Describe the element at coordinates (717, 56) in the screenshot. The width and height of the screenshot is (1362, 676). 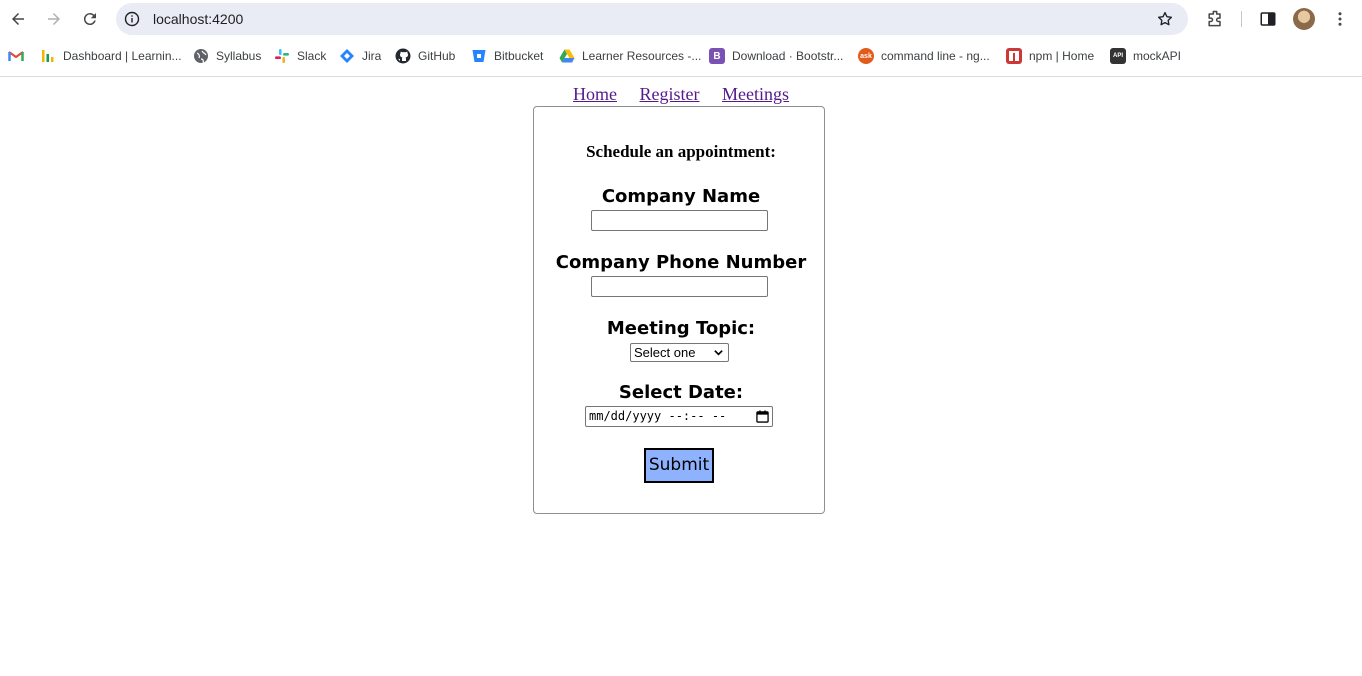
I see `bootstrap-icon: B` at that location.